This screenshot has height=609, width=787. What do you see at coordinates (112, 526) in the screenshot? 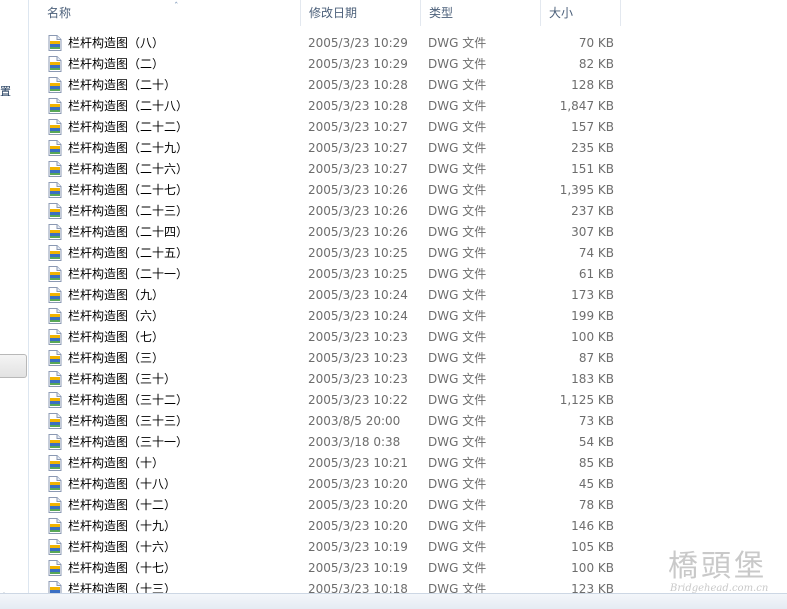
I see `file-name-cell: 栏杆构造图（十九）` at bounding box center [112, 526].